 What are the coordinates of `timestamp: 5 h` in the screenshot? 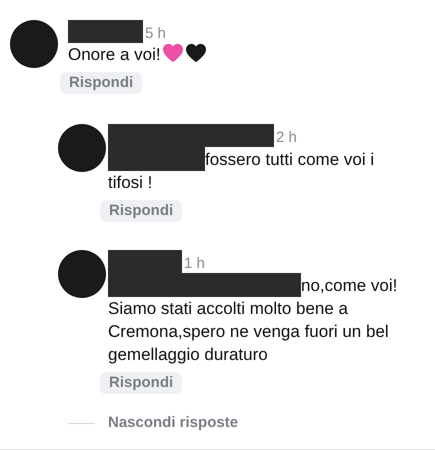 It's located at (155, 34).